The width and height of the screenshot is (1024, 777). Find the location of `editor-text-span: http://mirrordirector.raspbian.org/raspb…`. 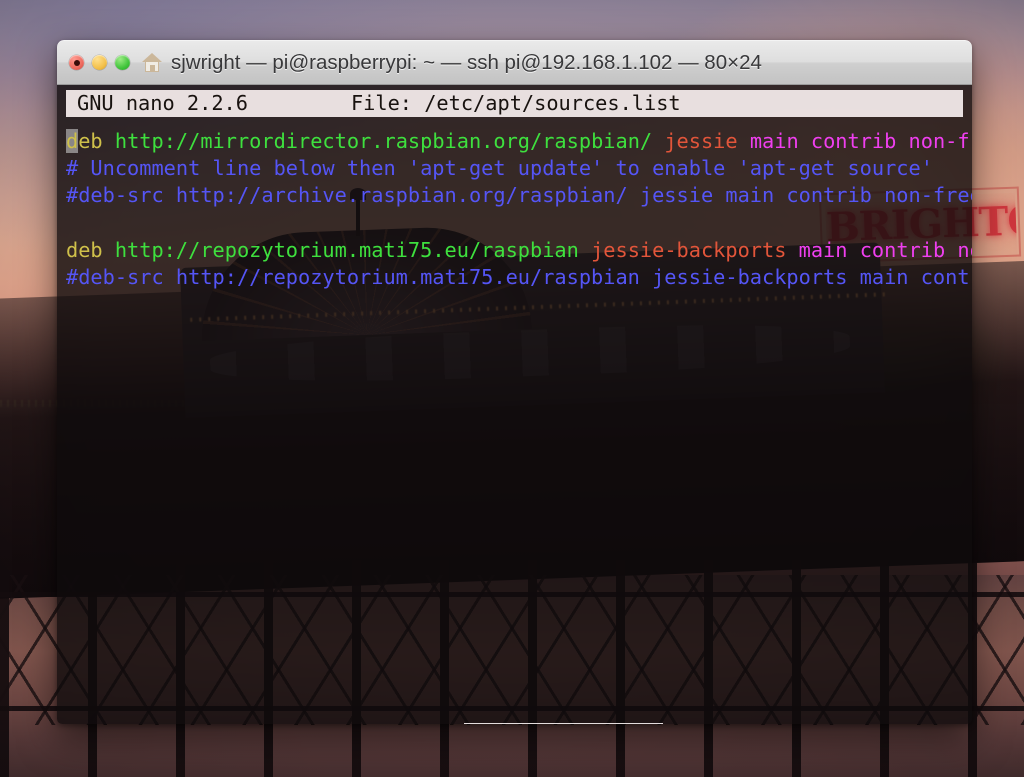

editor-text-span: http://mirrordirector.raspbian.org/raspb… is located at coordinates (389, 141).